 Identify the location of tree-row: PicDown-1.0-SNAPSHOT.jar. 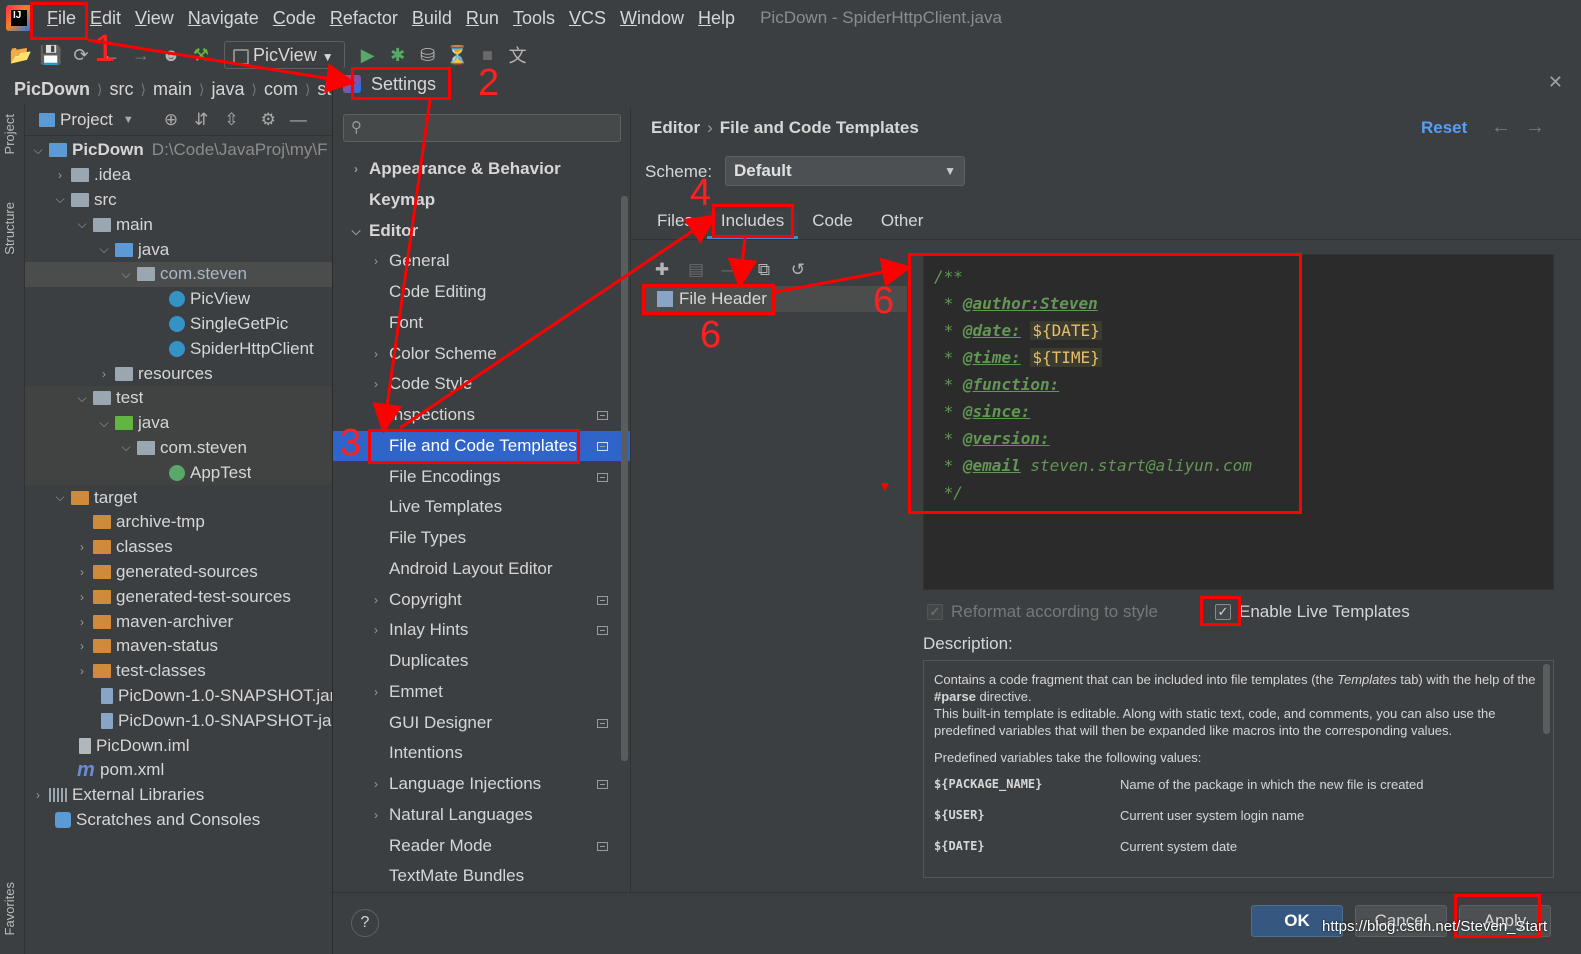
(178, 696).